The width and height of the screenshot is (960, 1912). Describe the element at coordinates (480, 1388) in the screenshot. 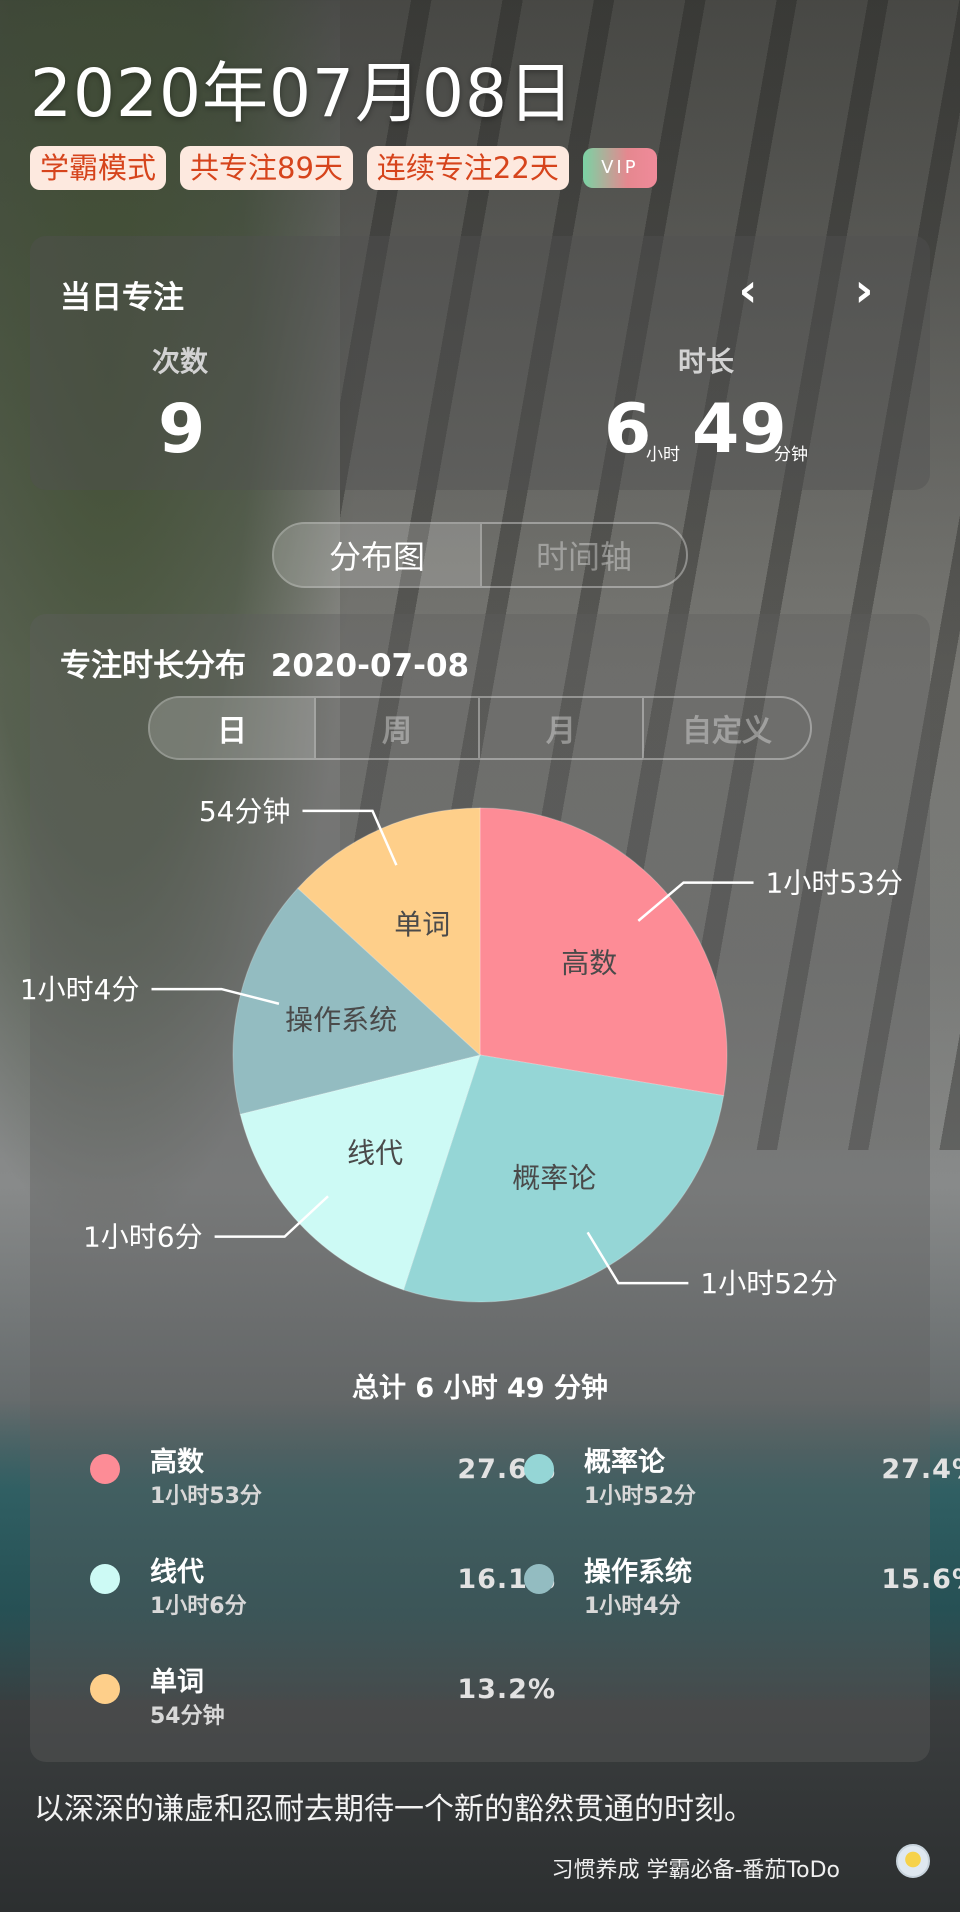

I see `total-label: 总计 6 小时 49 分钟` at that location.